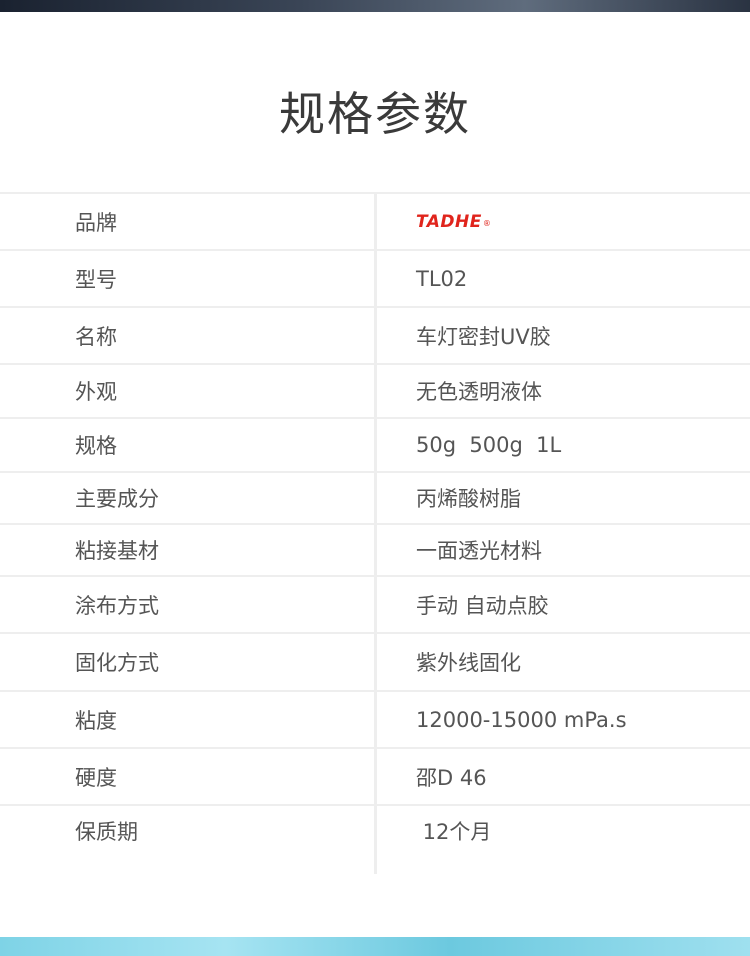  Describe the element at coordinates (442, 278) in the screenshot. I see `spec-value: TL02` at that location.